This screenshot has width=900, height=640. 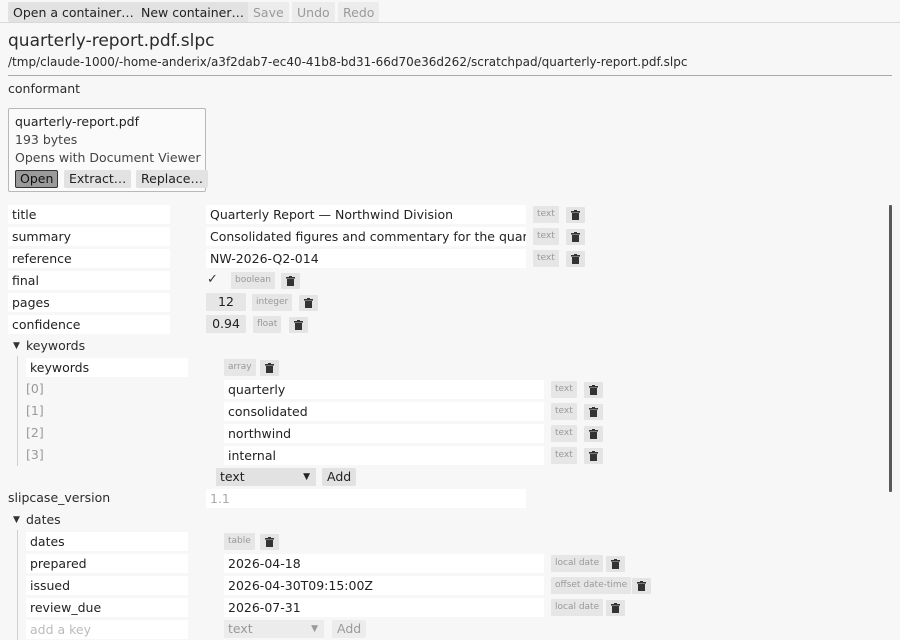 I want to click on field-value-input: Quarterly Report — Northwind Division, so click(x=366, y=214).